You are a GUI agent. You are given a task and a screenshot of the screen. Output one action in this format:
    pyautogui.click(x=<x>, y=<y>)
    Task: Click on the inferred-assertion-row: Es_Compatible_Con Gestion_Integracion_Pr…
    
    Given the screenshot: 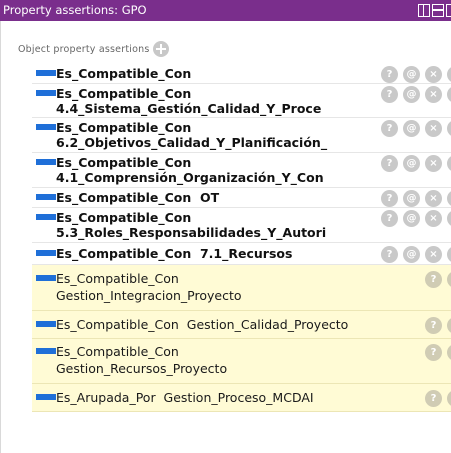 What is the action you would take?
    pyautogui.click(x=241, y=288)
    